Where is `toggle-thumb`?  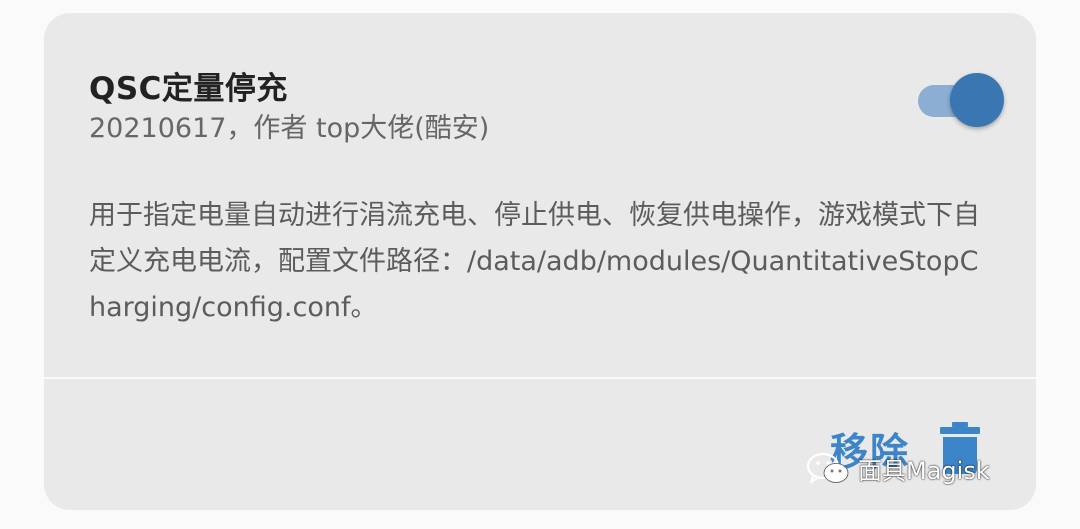 toggle-thumb is located at coordinates (977, 100).